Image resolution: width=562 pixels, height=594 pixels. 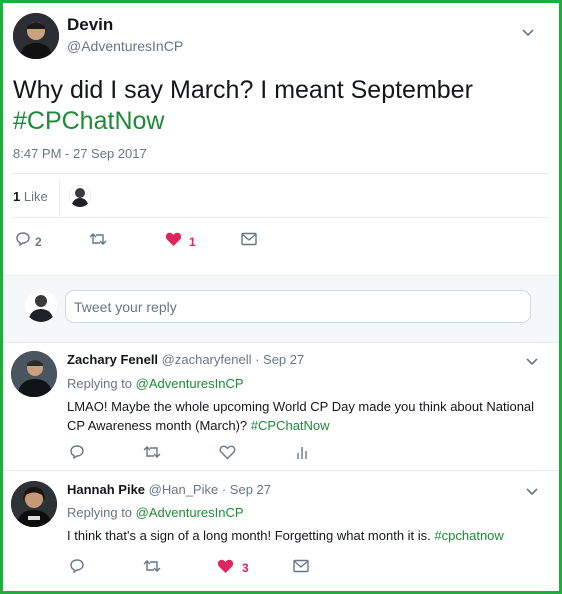 What do you see at coordinates (41, 306) in the screenshot?
I see `my-avatar` at bounding box center [41, 306].